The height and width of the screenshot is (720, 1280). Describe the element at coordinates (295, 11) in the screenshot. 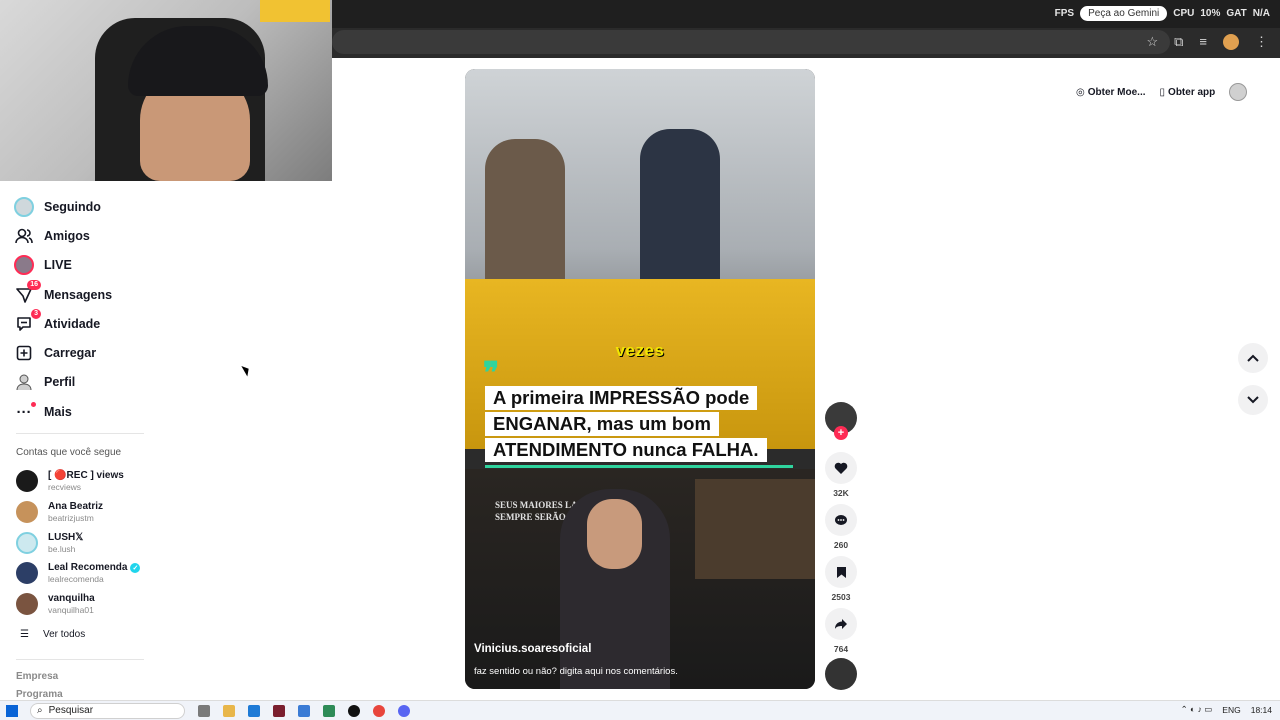

I see `webcam-background-poster` at that location.